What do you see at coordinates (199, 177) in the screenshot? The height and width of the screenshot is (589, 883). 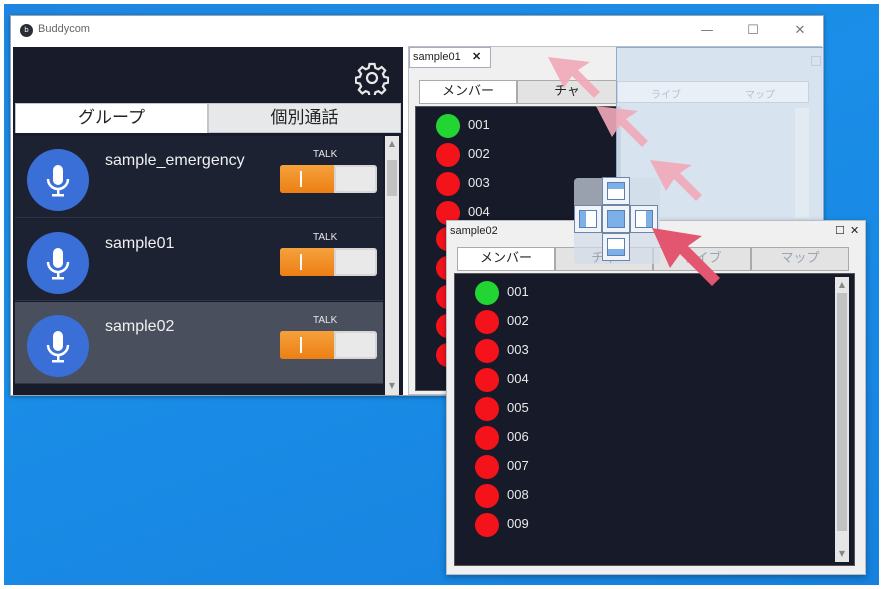 I see `group-item-sample-emergency: sample_emergency TALK` at bounding box center [199, 177].